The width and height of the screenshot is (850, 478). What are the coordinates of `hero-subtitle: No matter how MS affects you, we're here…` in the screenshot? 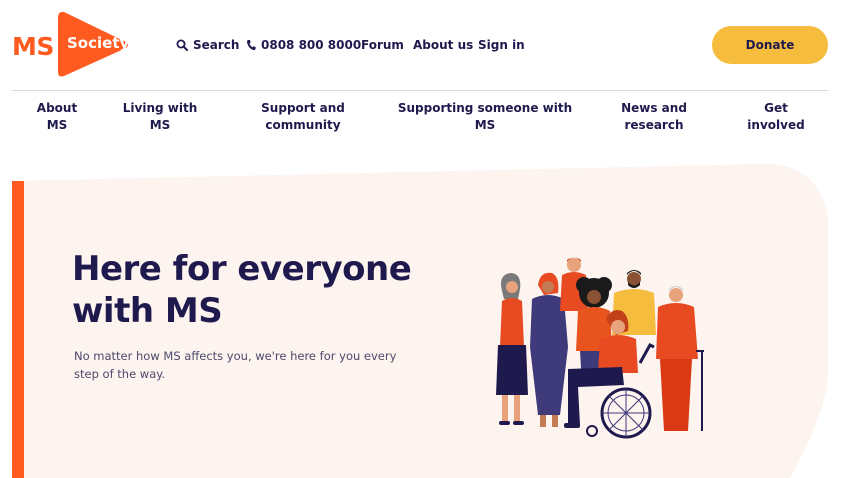 It's located at (235, 365).